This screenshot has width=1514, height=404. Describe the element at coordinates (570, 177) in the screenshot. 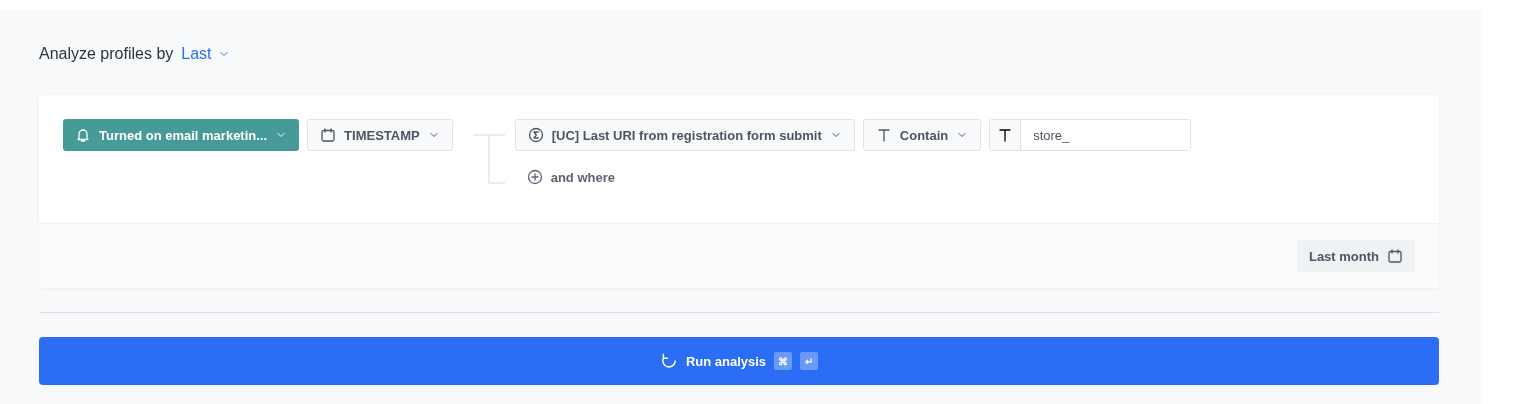

I see `add-condition-button: and where` at that location.